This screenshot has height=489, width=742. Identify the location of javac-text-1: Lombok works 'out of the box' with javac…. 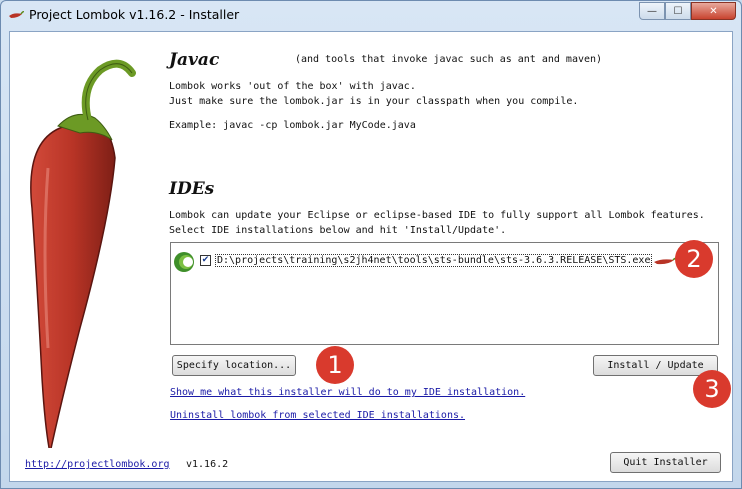
(292, 86).